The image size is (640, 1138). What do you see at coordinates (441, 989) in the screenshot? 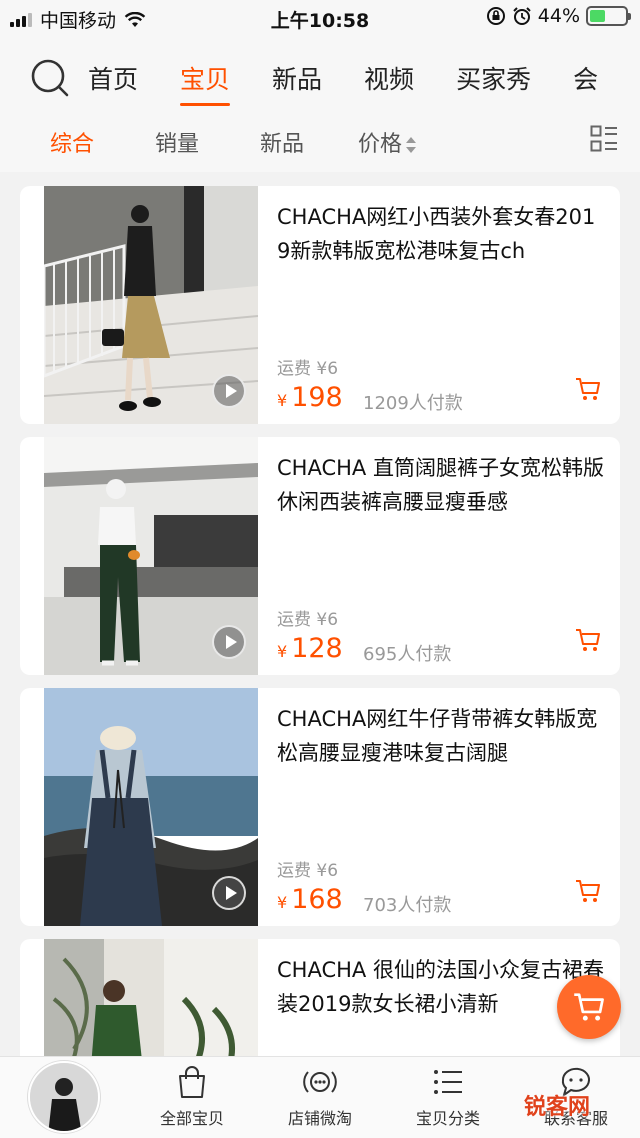
I see `product-title: CHACHA 很仙的法国小众复古裙春装2019款女长裙小清新` at bounding box center [441, 989].